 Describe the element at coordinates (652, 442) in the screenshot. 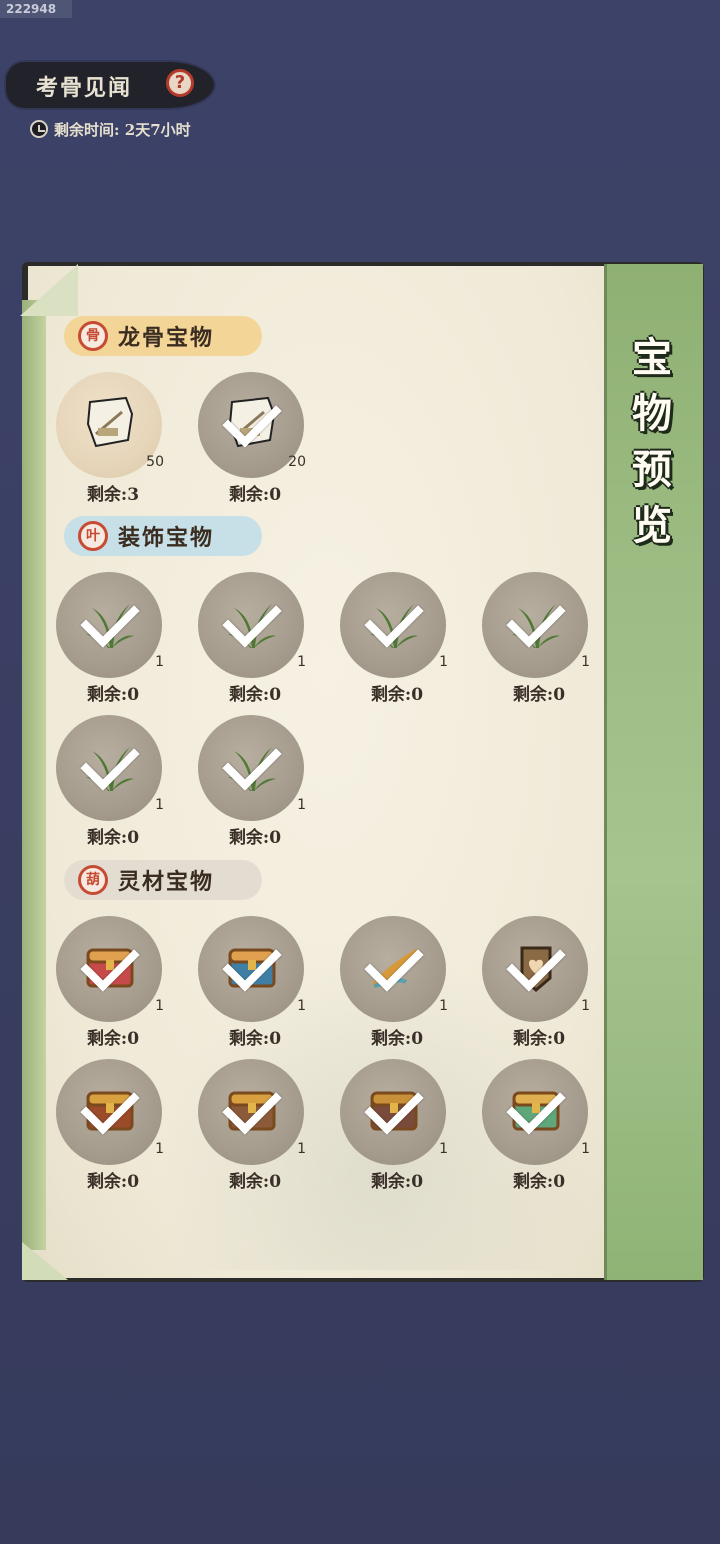

I see `treasure-preview-title: 宝 物 预 览` at that location.